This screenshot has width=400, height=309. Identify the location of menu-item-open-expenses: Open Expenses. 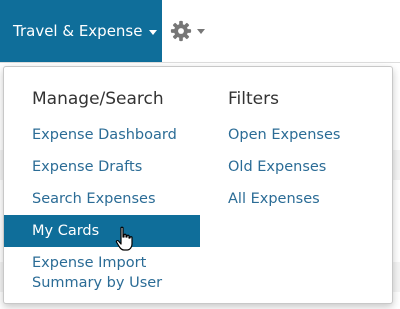
(303, 135).